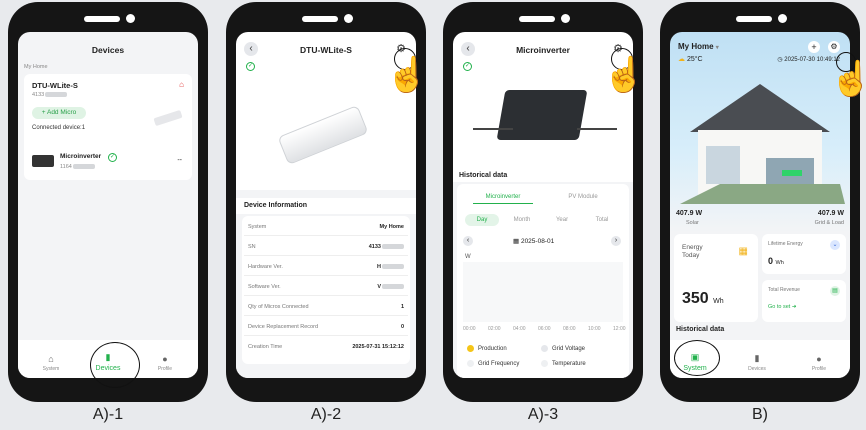 This screenshot has width=866, height=430. I want to click on add-micro-button: + Add Micro, so click(59, 113).